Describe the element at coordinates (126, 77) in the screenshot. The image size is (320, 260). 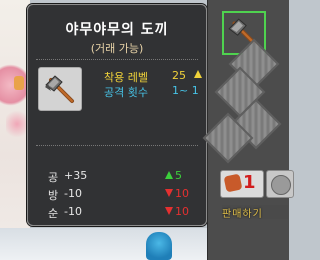
I see `required-level-label: 착용 레벨` at that location.